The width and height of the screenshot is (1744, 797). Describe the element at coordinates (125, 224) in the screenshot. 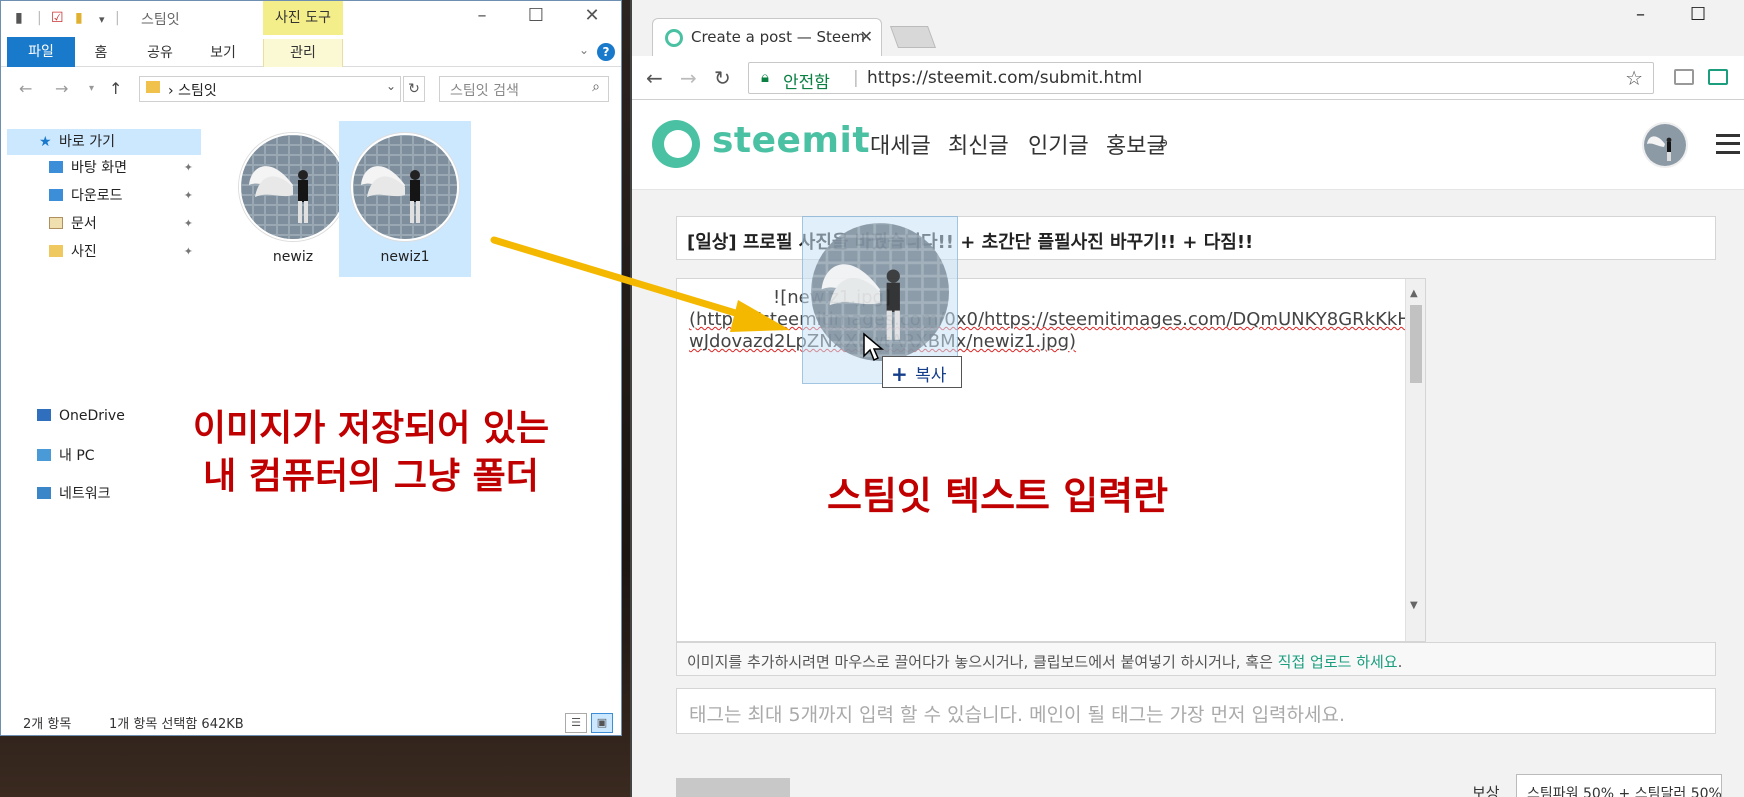

I see `nav-item-documents: 문서 ✦` at that location.